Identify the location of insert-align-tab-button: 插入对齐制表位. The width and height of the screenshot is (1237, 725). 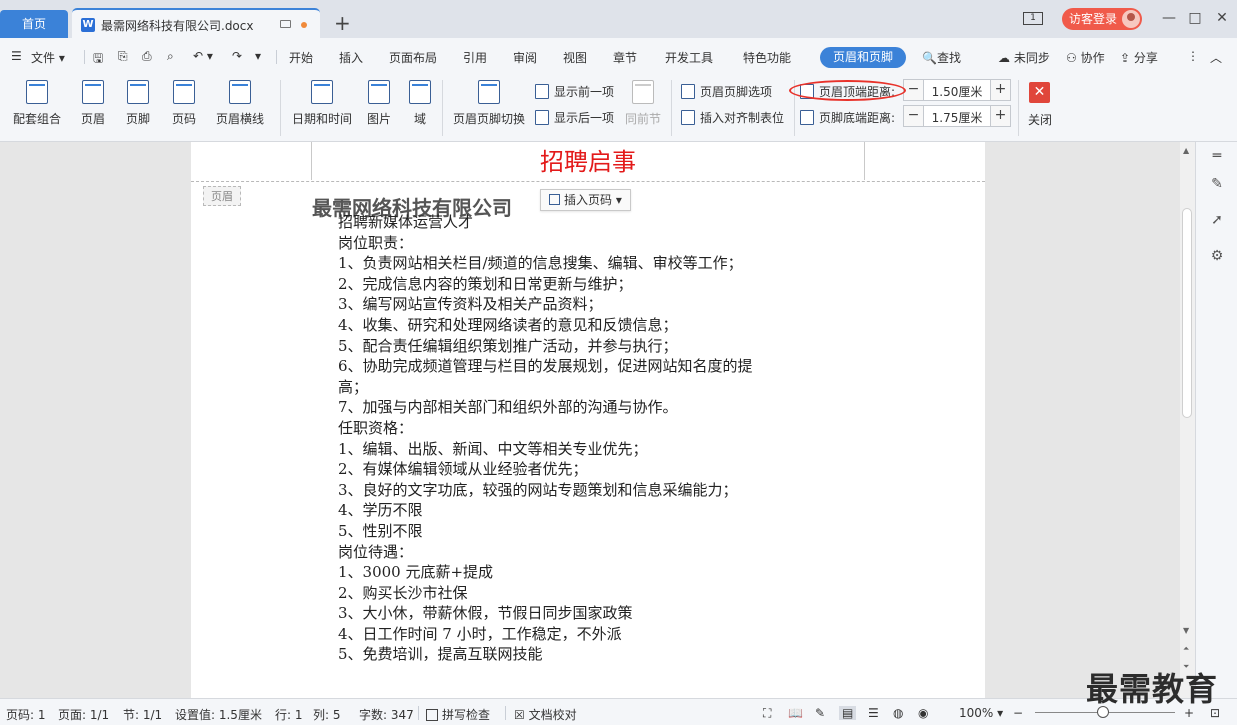
(732, 117).